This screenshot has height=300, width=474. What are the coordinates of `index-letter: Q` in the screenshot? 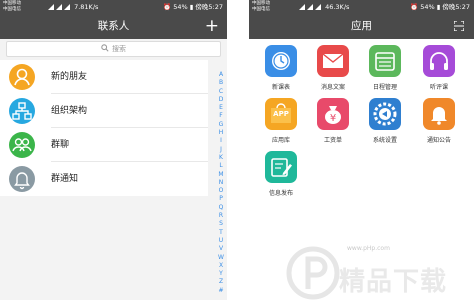 It's located at (221, 208).